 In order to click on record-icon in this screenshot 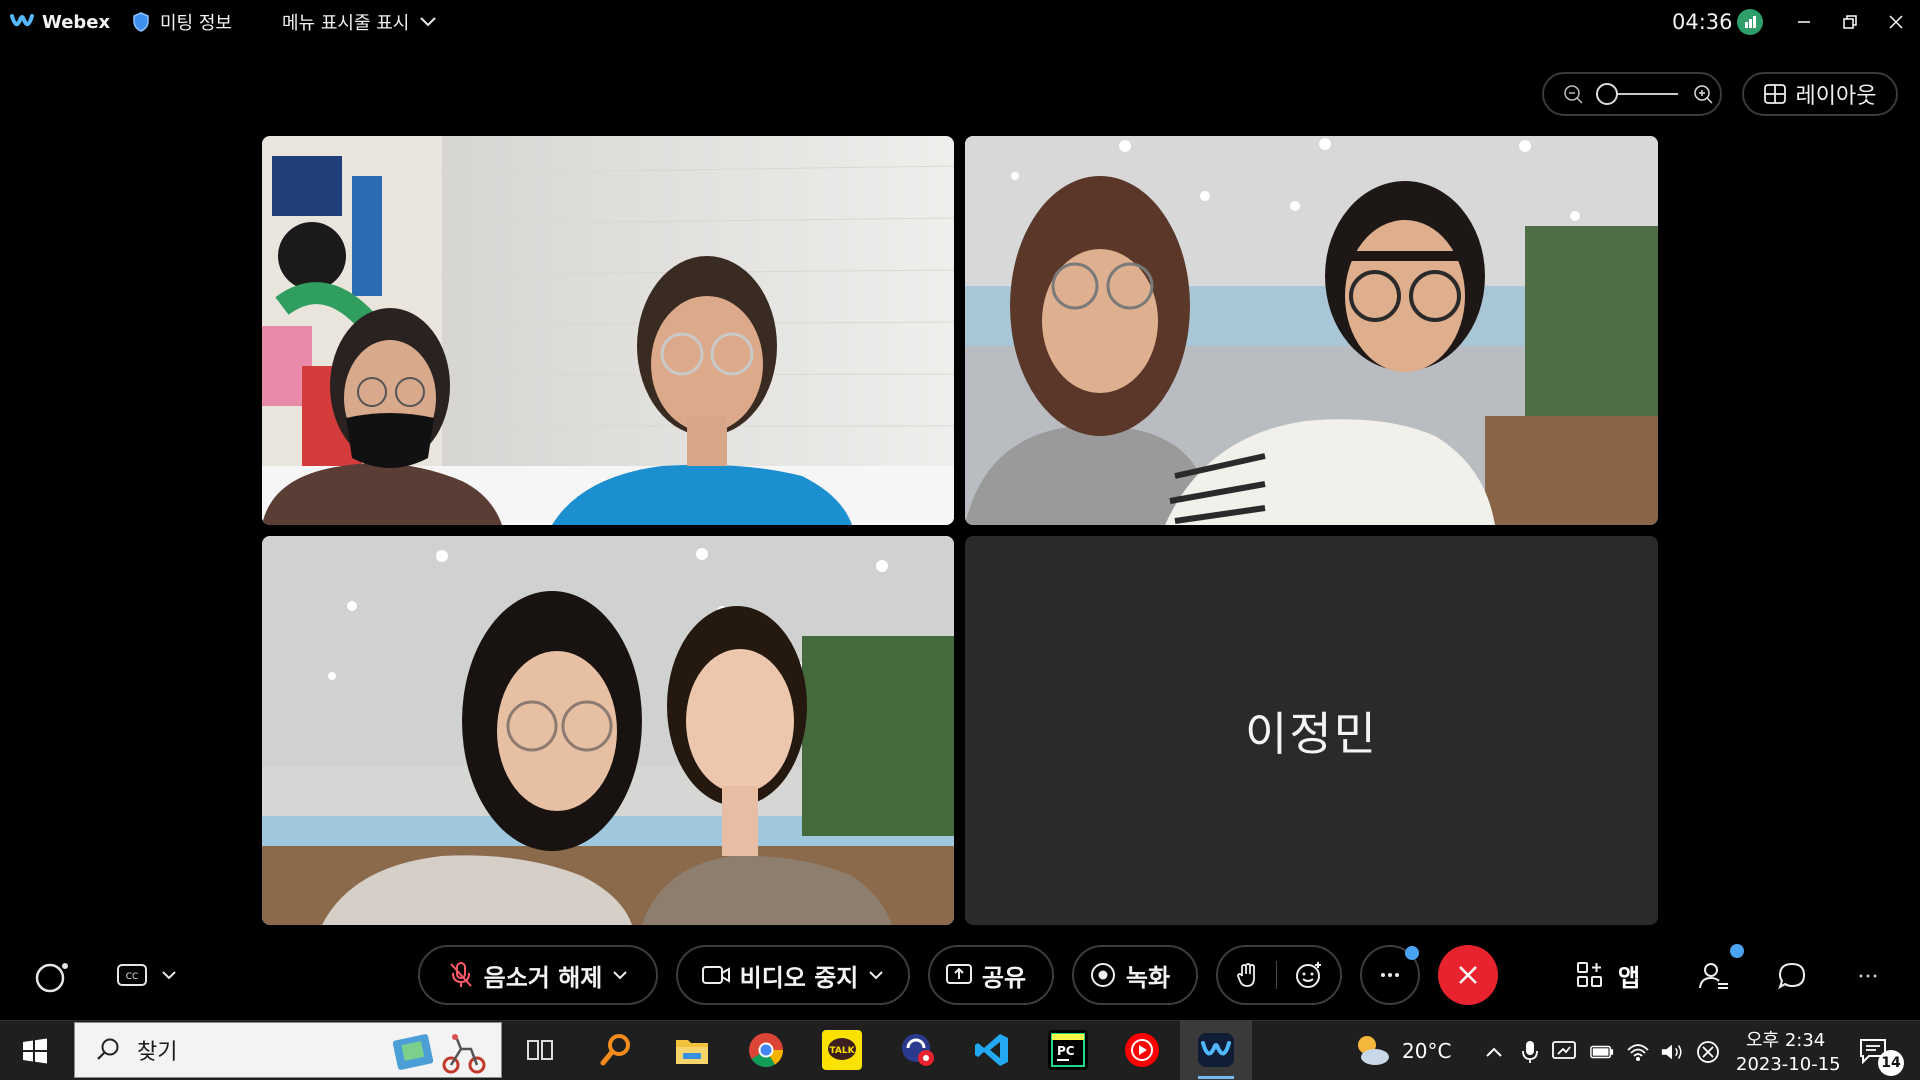, I will do `click(1102, 975)`.